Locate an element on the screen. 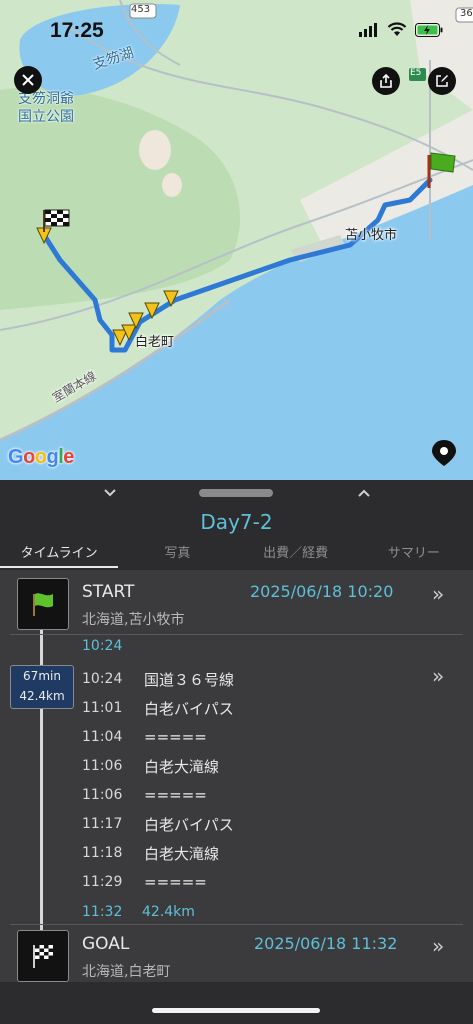 This screenshot has height=1024, width=473. status-icons is located at coordinates (401, 29).